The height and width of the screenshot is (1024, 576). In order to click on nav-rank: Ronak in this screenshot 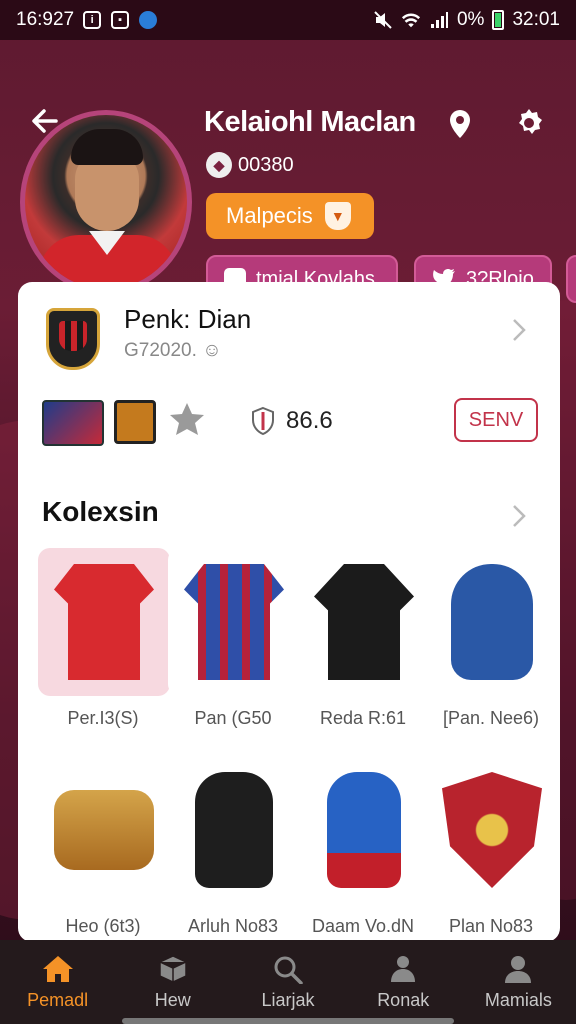, I will do `click(403, 982)`.